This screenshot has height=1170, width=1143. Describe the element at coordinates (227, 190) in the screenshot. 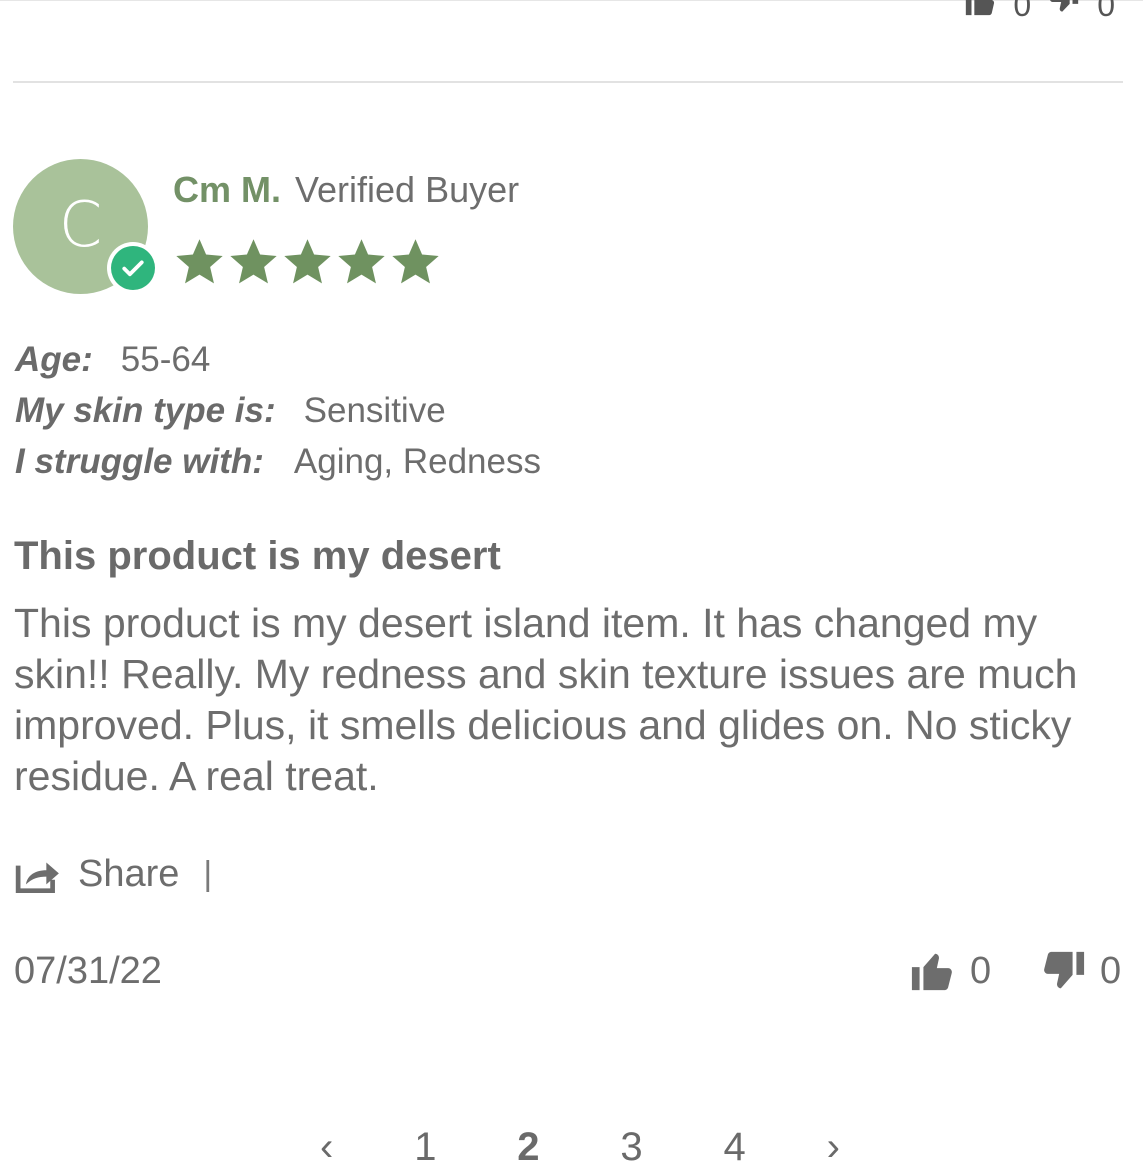

I see `reviewer-name: Cm M.` at that location.